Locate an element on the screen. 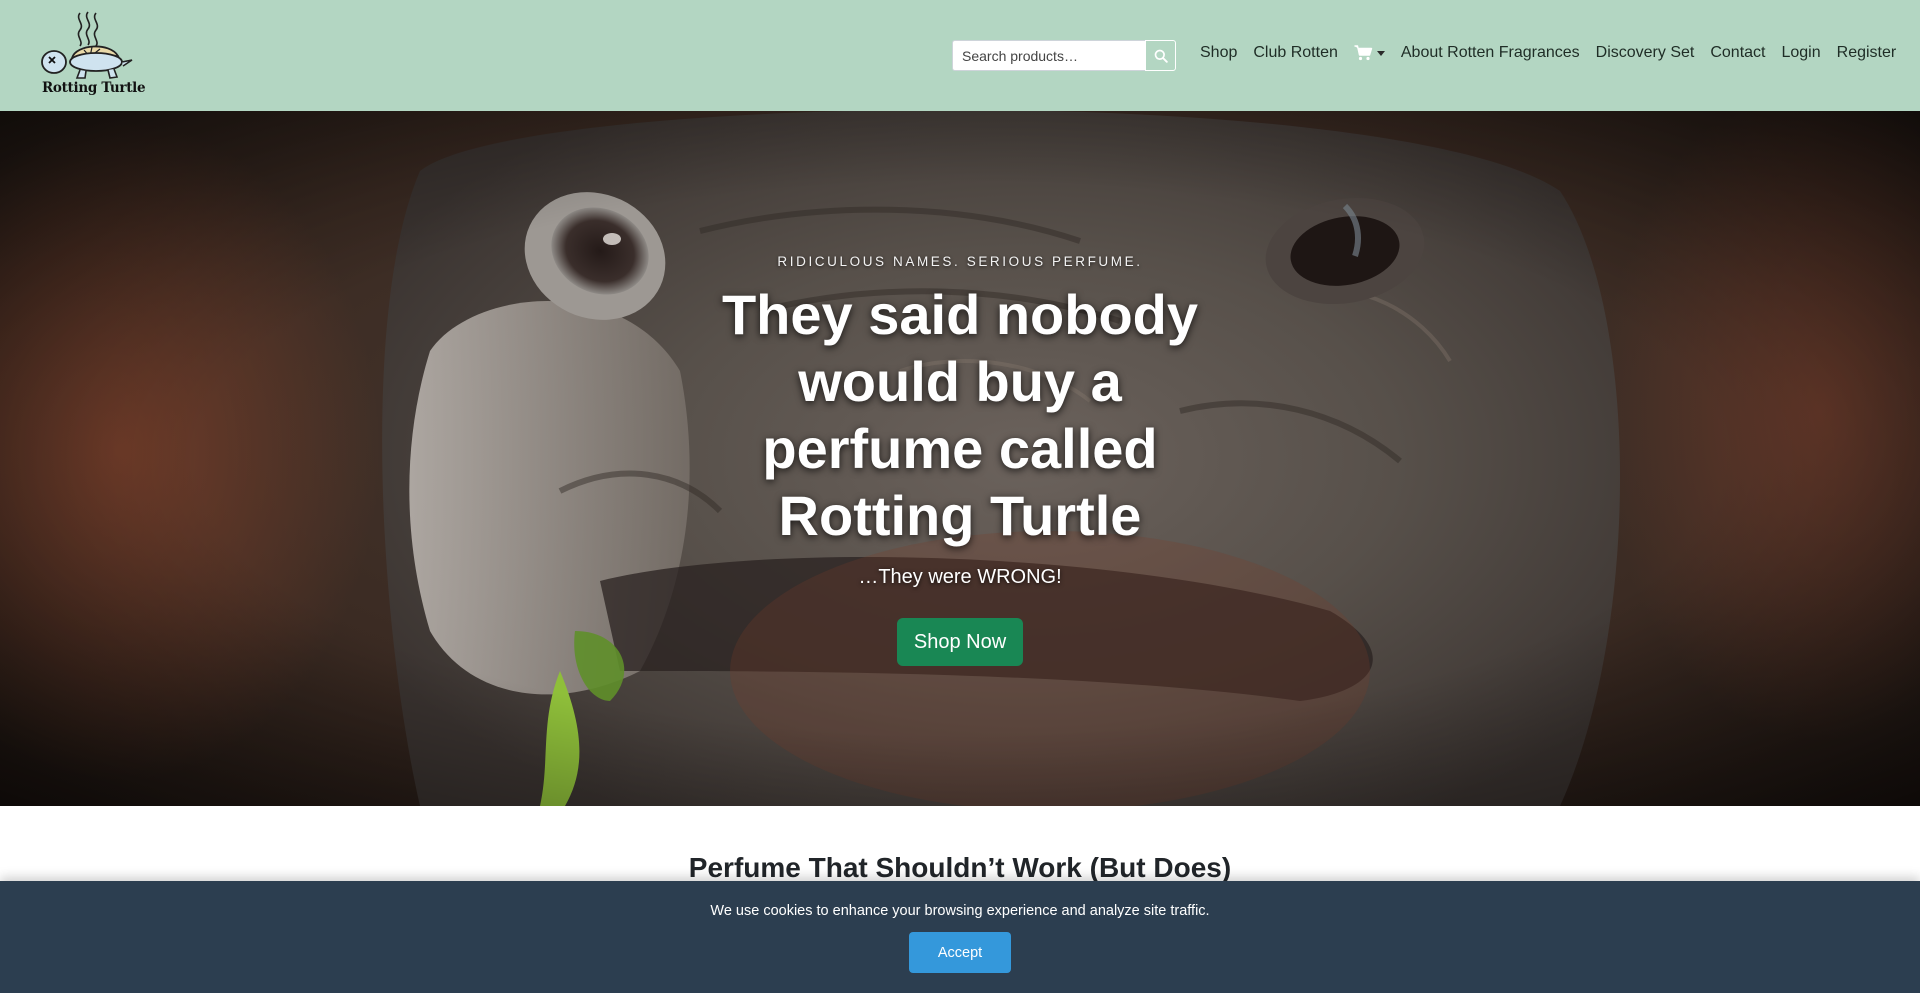  turtle-logo-icon is located at coordinates (87, 45).